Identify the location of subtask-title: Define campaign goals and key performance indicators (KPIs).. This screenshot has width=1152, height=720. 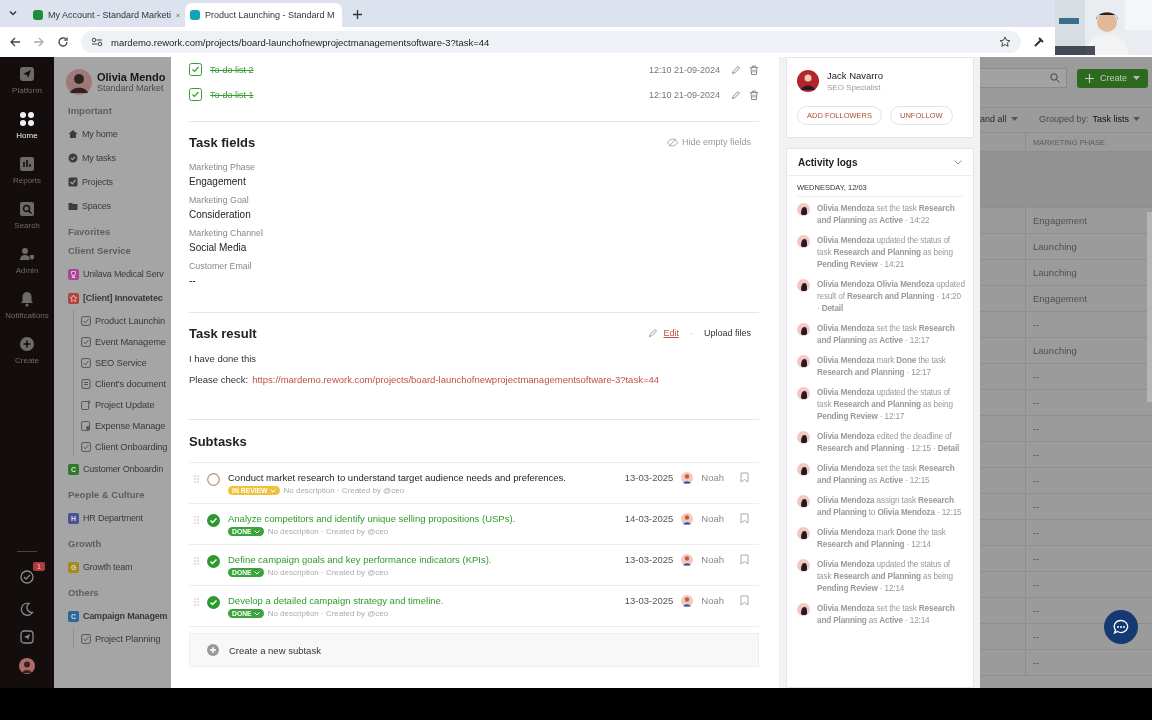
(422, 559).